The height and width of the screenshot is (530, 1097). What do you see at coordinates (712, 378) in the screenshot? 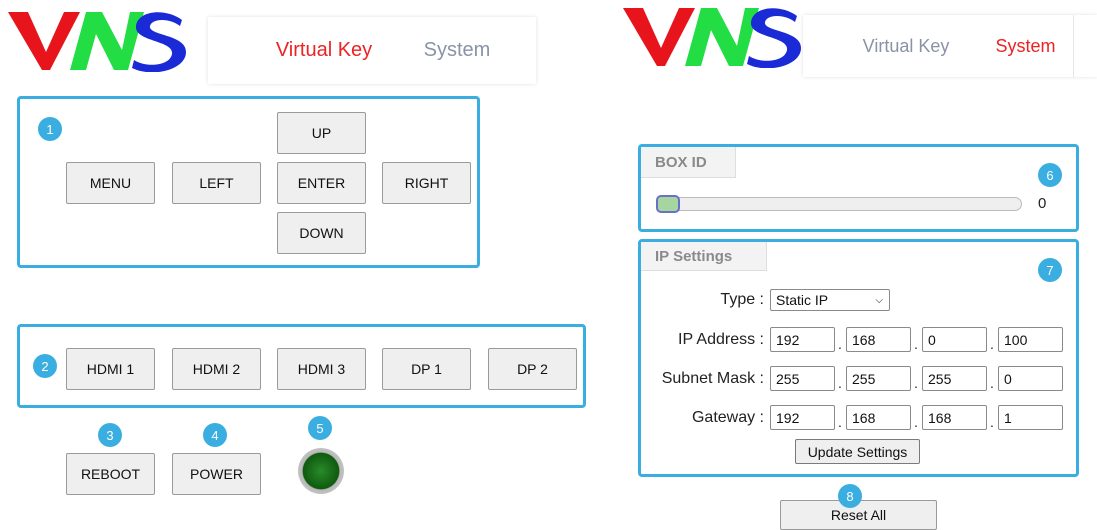
I see `subnet-mask-label: Subnet Mask :` at bounding box center [712, 378].